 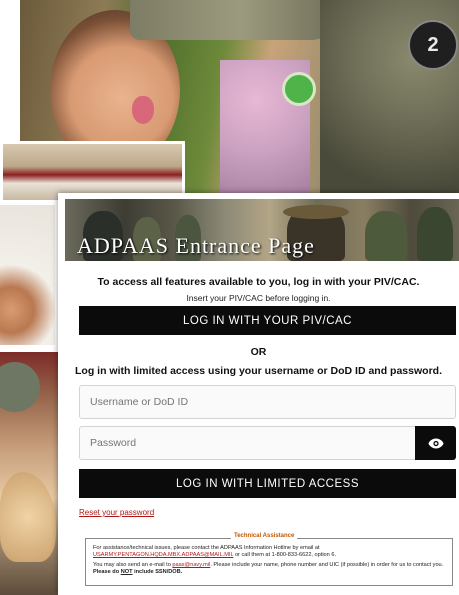 What do you see at coordinates (267, 402) in the screenshot?
I see `username-input` at bounding box center [267, 402].